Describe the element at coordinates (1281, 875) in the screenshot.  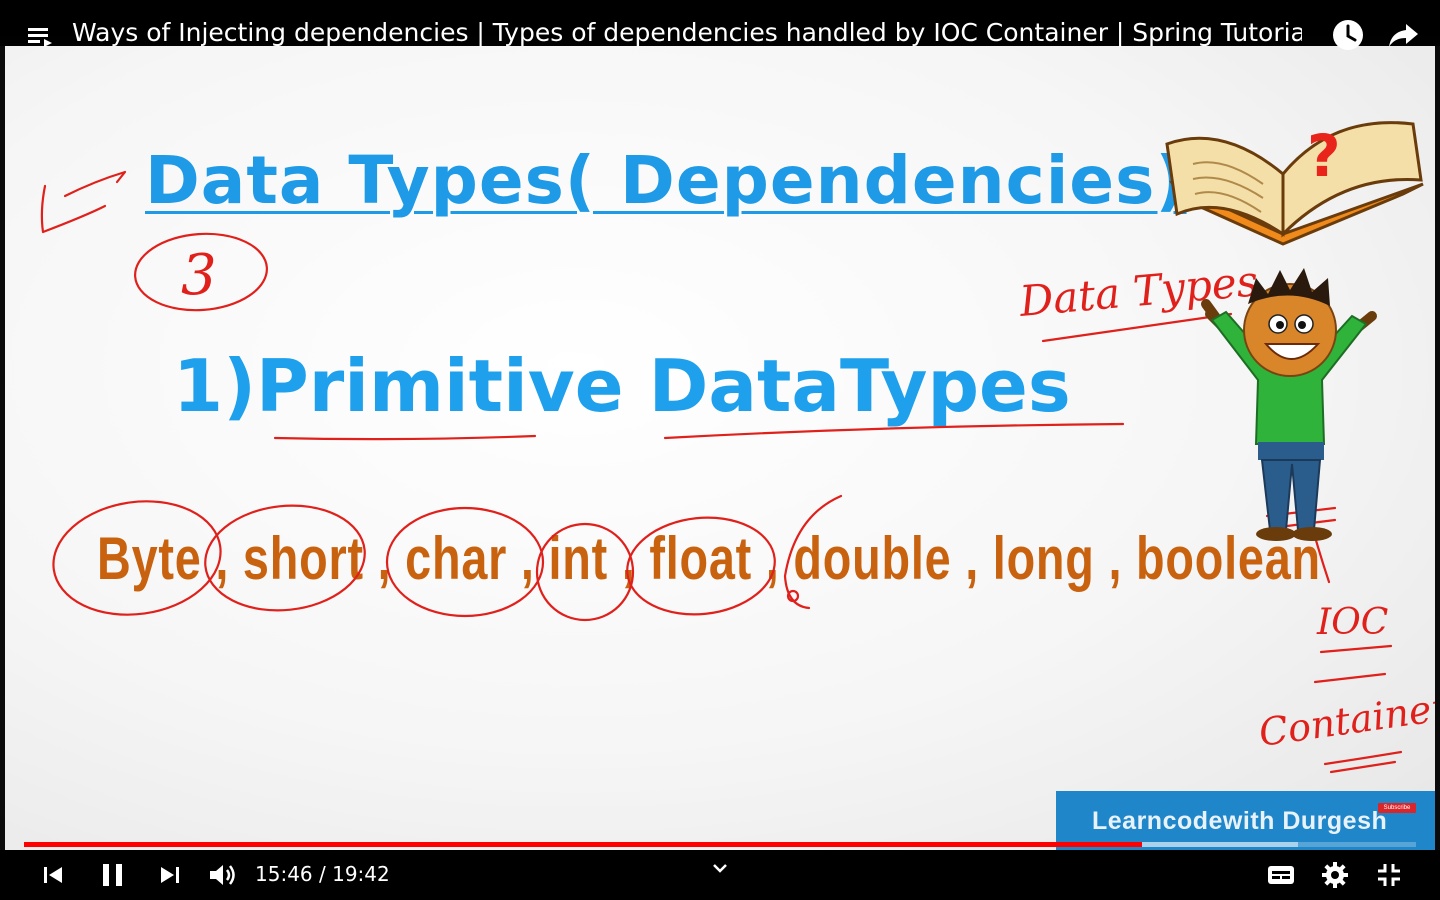
I see `captions-icon` at that location.